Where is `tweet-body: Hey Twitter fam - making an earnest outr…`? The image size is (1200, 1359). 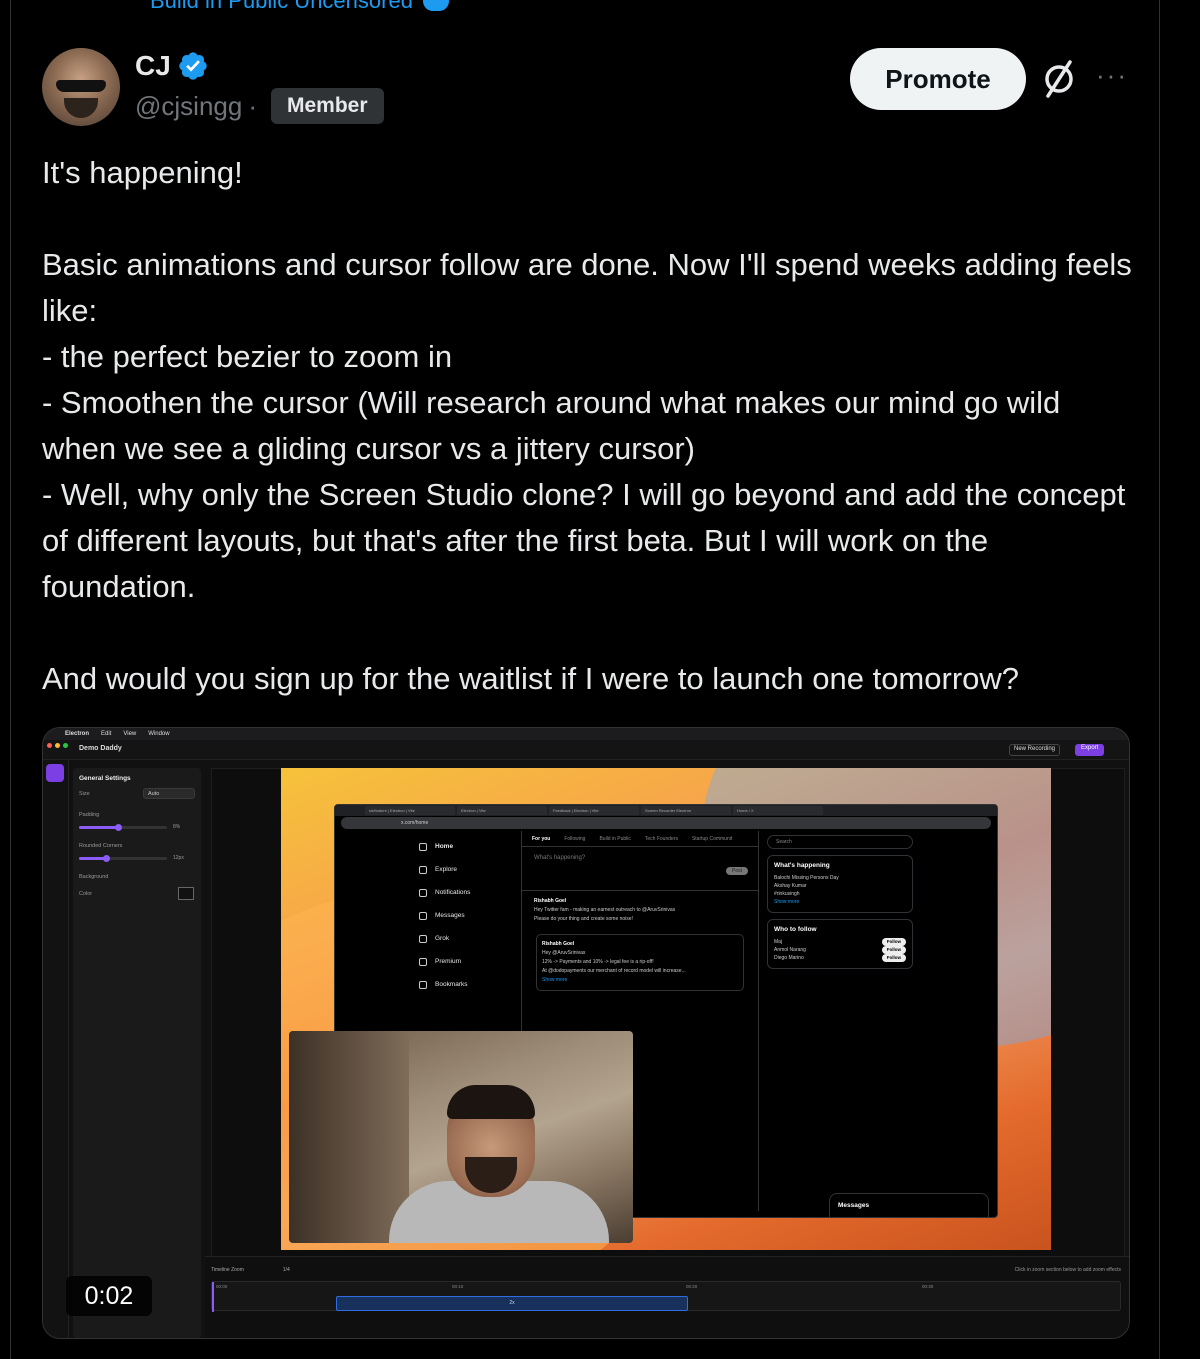
tweet-body: Hey Twitter fam - making an earnest outr… is located at coordinates (605, 910).